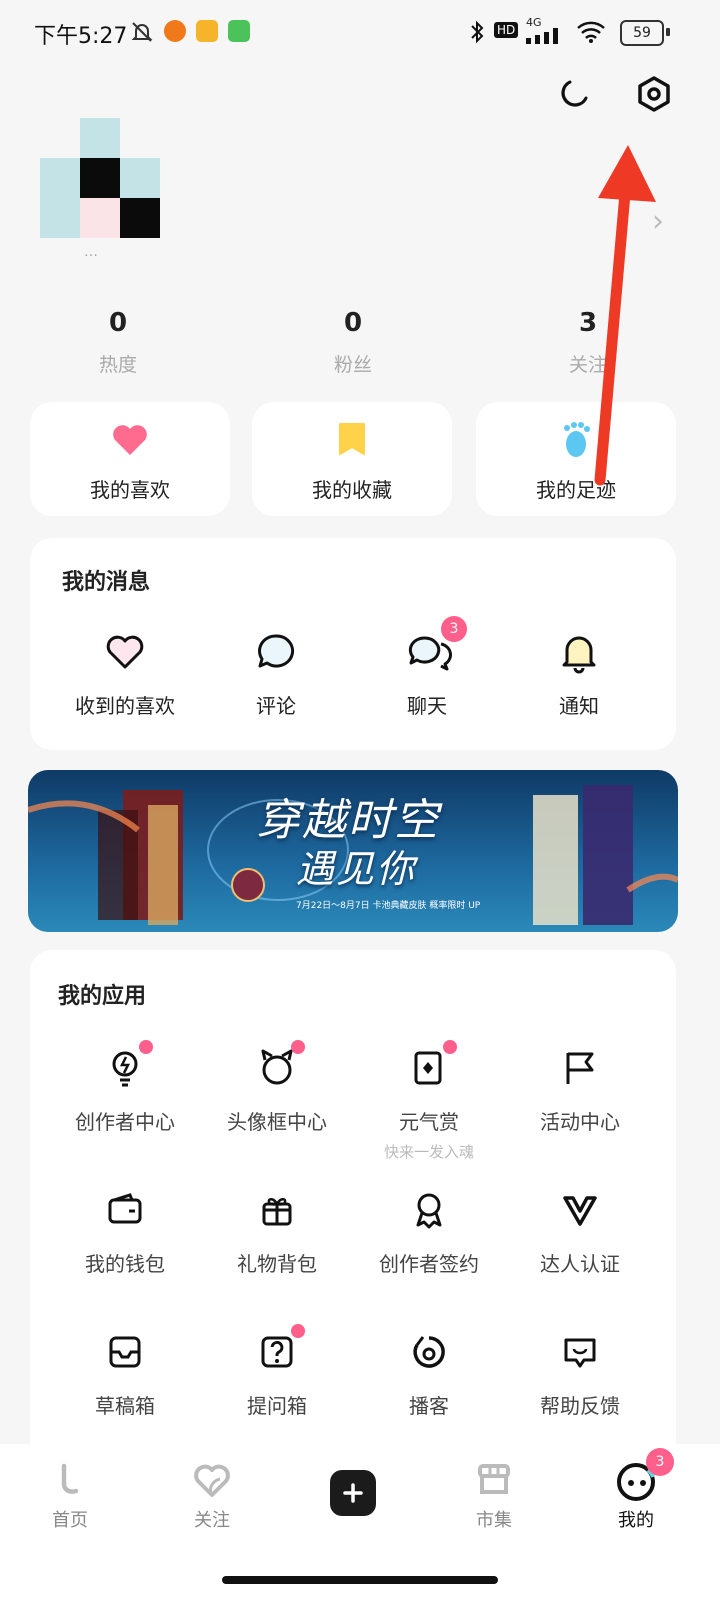 The height and width of the screenshot is (1600, 720). What do you see at coordinates (118, 342) in the screenshot?
I see `stat-heat: 0 热度` at bounding box center [118, 342].